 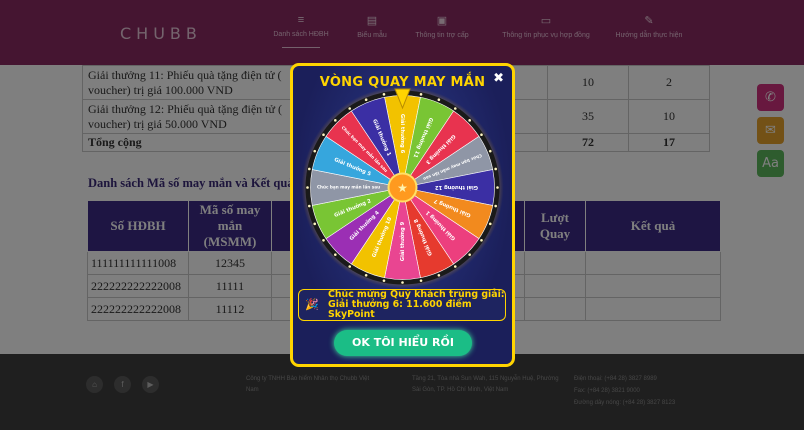 What do you see at coordinates (348, 187) in the screenshot?
I see `wheel-segment-label: Chúc bạn may mắn lần sau` at bounding box center [348, 187].